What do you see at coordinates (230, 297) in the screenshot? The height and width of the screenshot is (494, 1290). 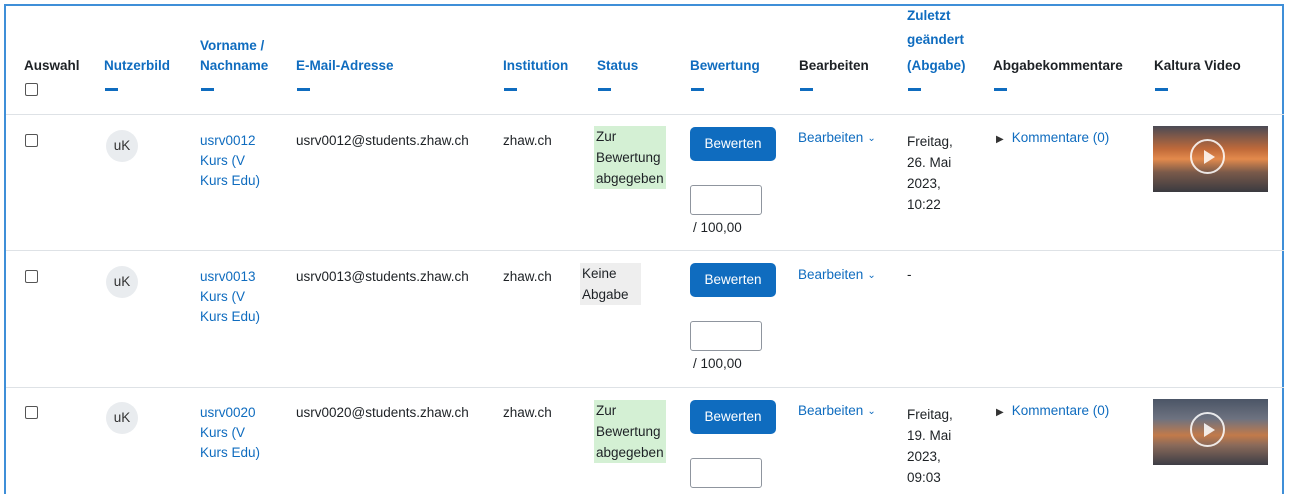 I see `user-name-link: usrv0013 Kurs (V Kurs Edu)` at bounding box center [230, 297].